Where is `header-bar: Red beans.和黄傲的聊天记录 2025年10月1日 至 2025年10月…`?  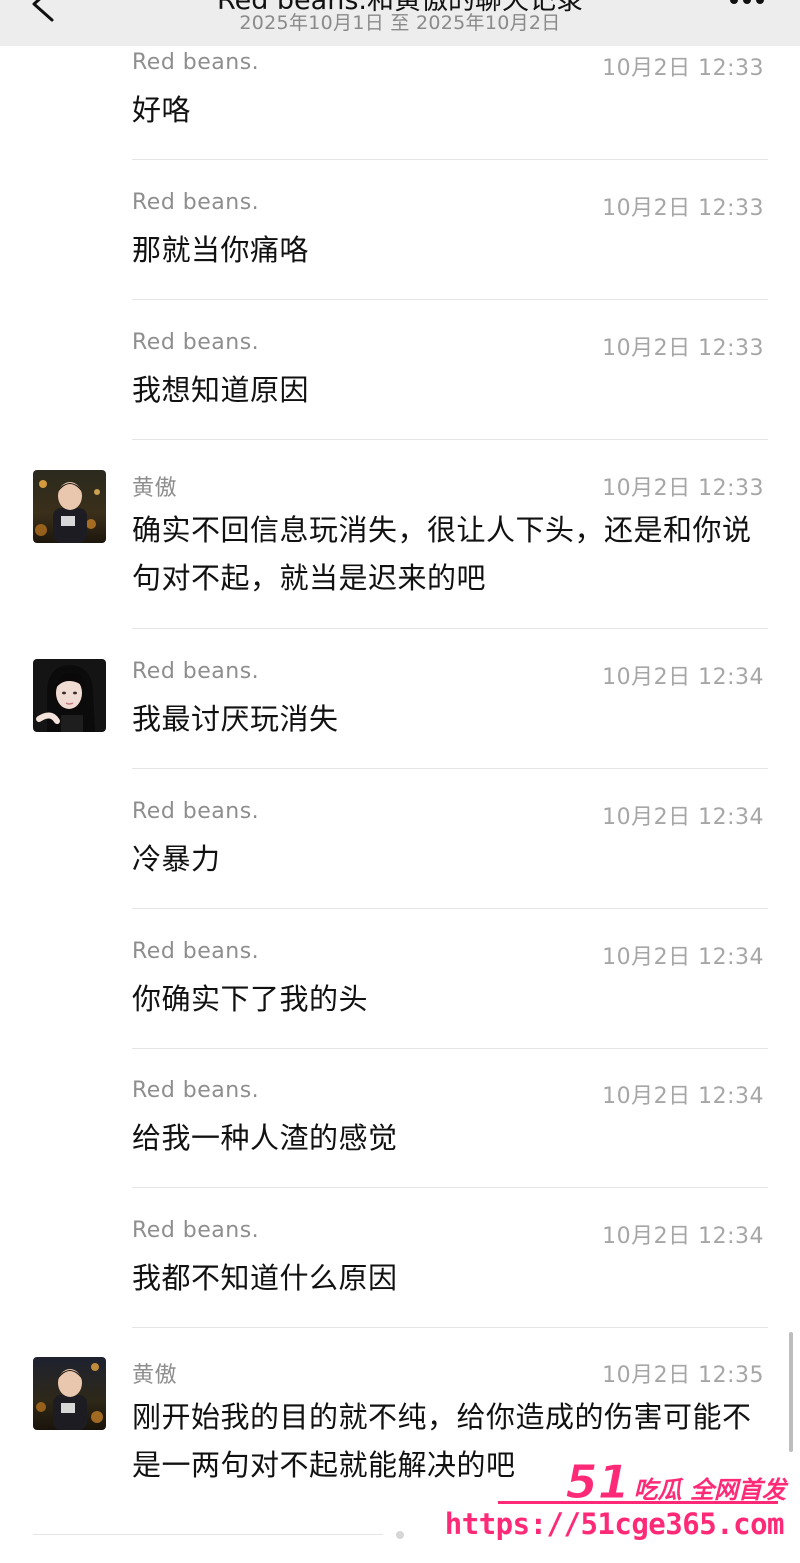 header-bar: Red beans.和黄傲的聊天记录 2025年10月1日 至 2025年10月… is located at coordinates (400, 23).